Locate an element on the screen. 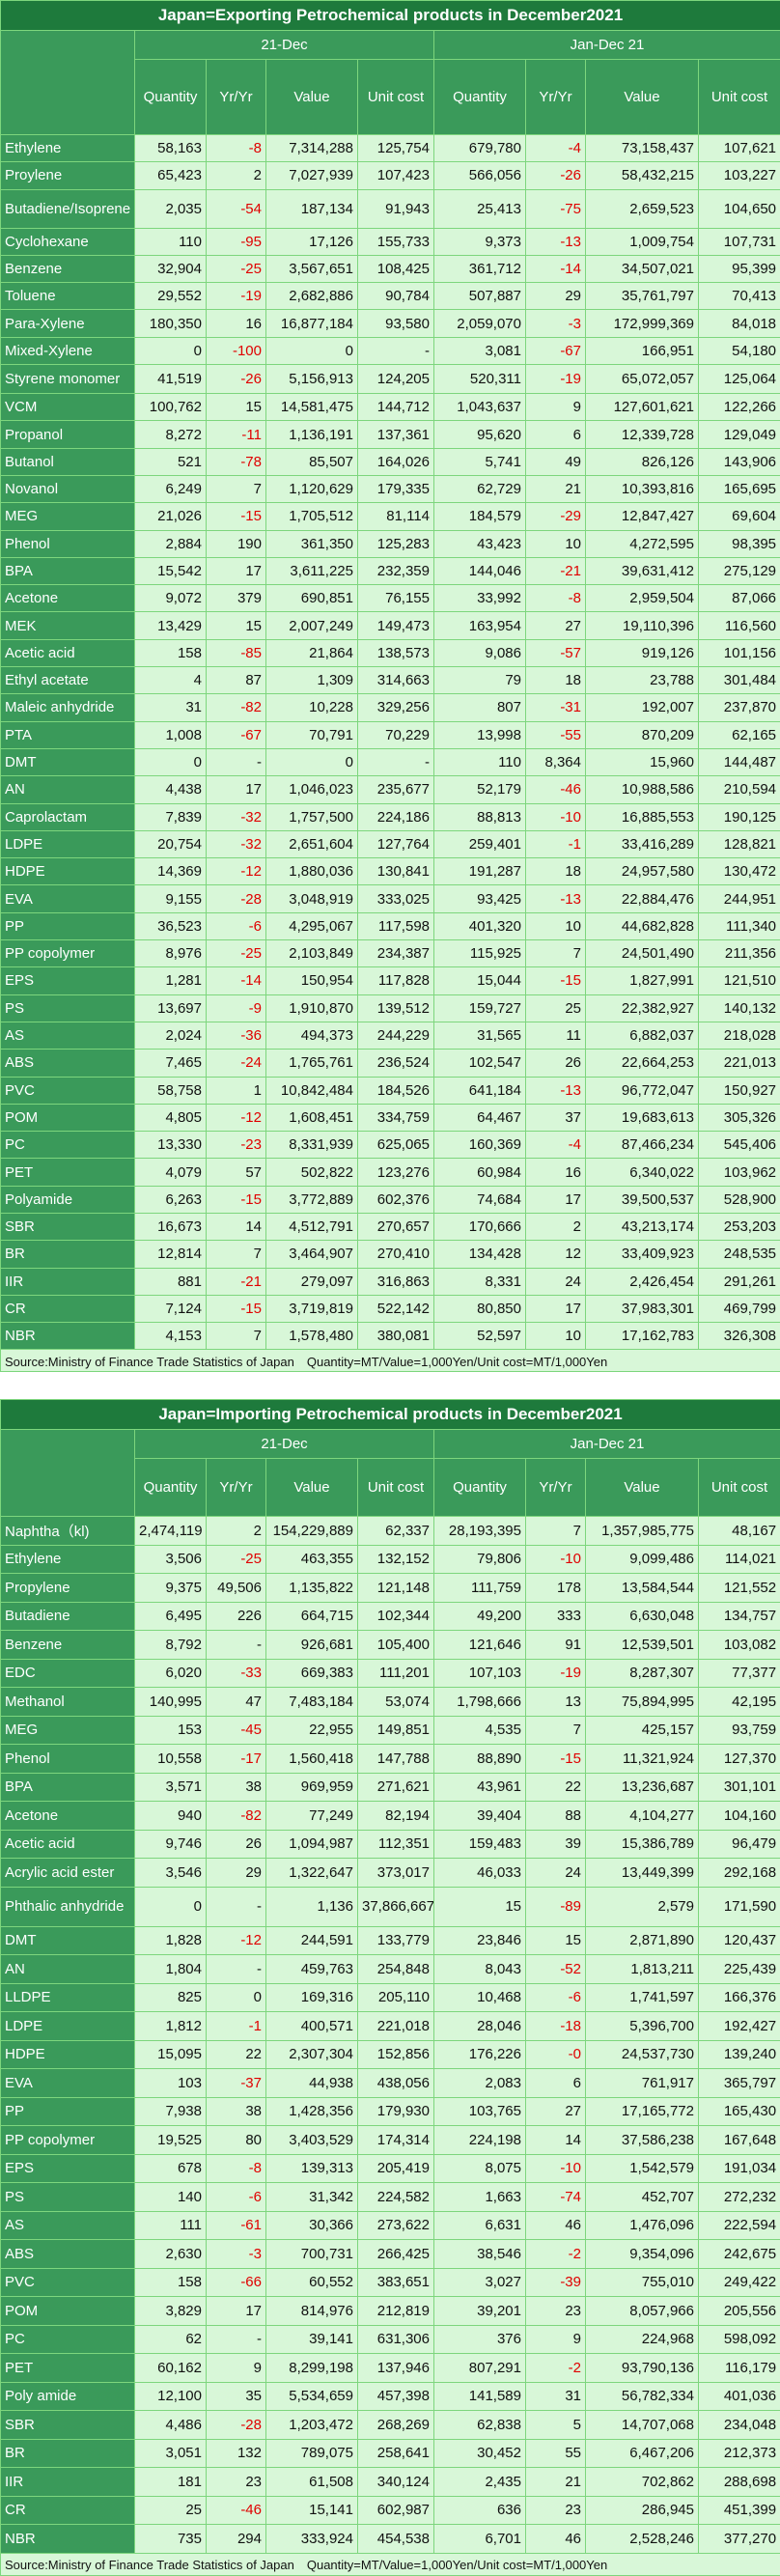 Image resolution: width=780 pixels, height=2576 pixels. table-cell: 43,961 is located at coordinates (480, 1788).